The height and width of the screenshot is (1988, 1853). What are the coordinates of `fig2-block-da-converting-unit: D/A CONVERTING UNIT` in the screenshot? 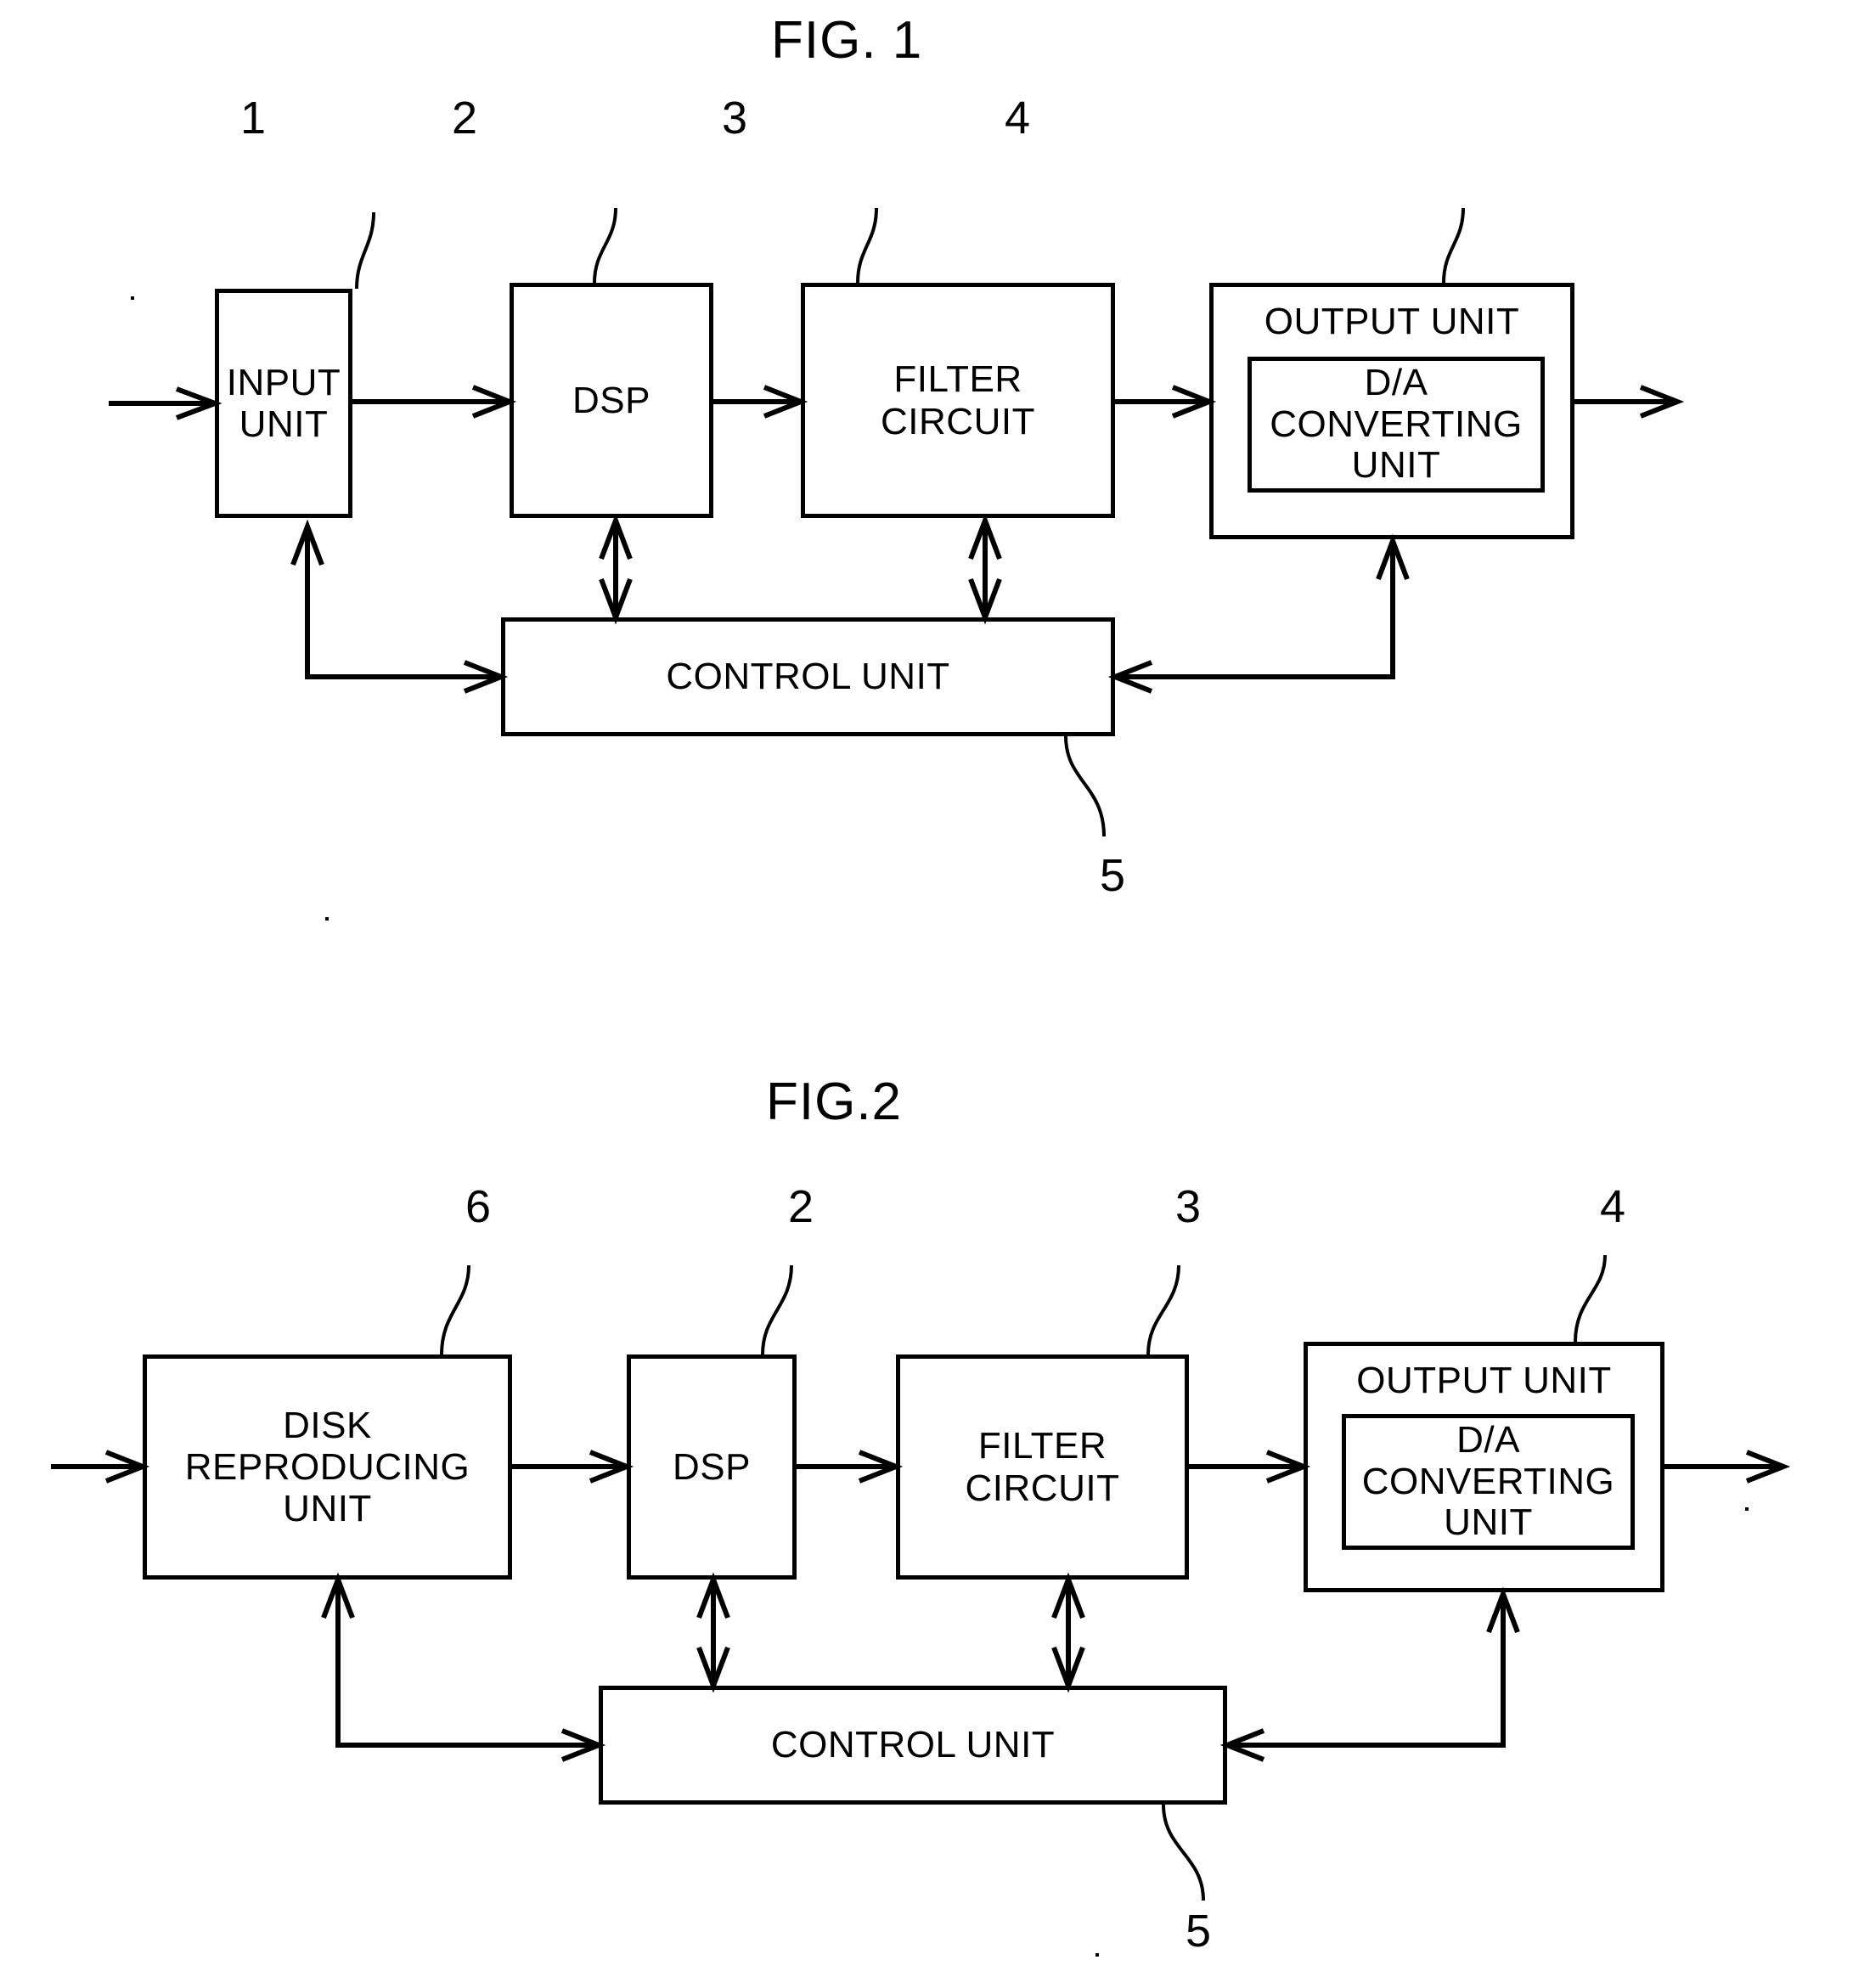 It's located at (1488, 1482).